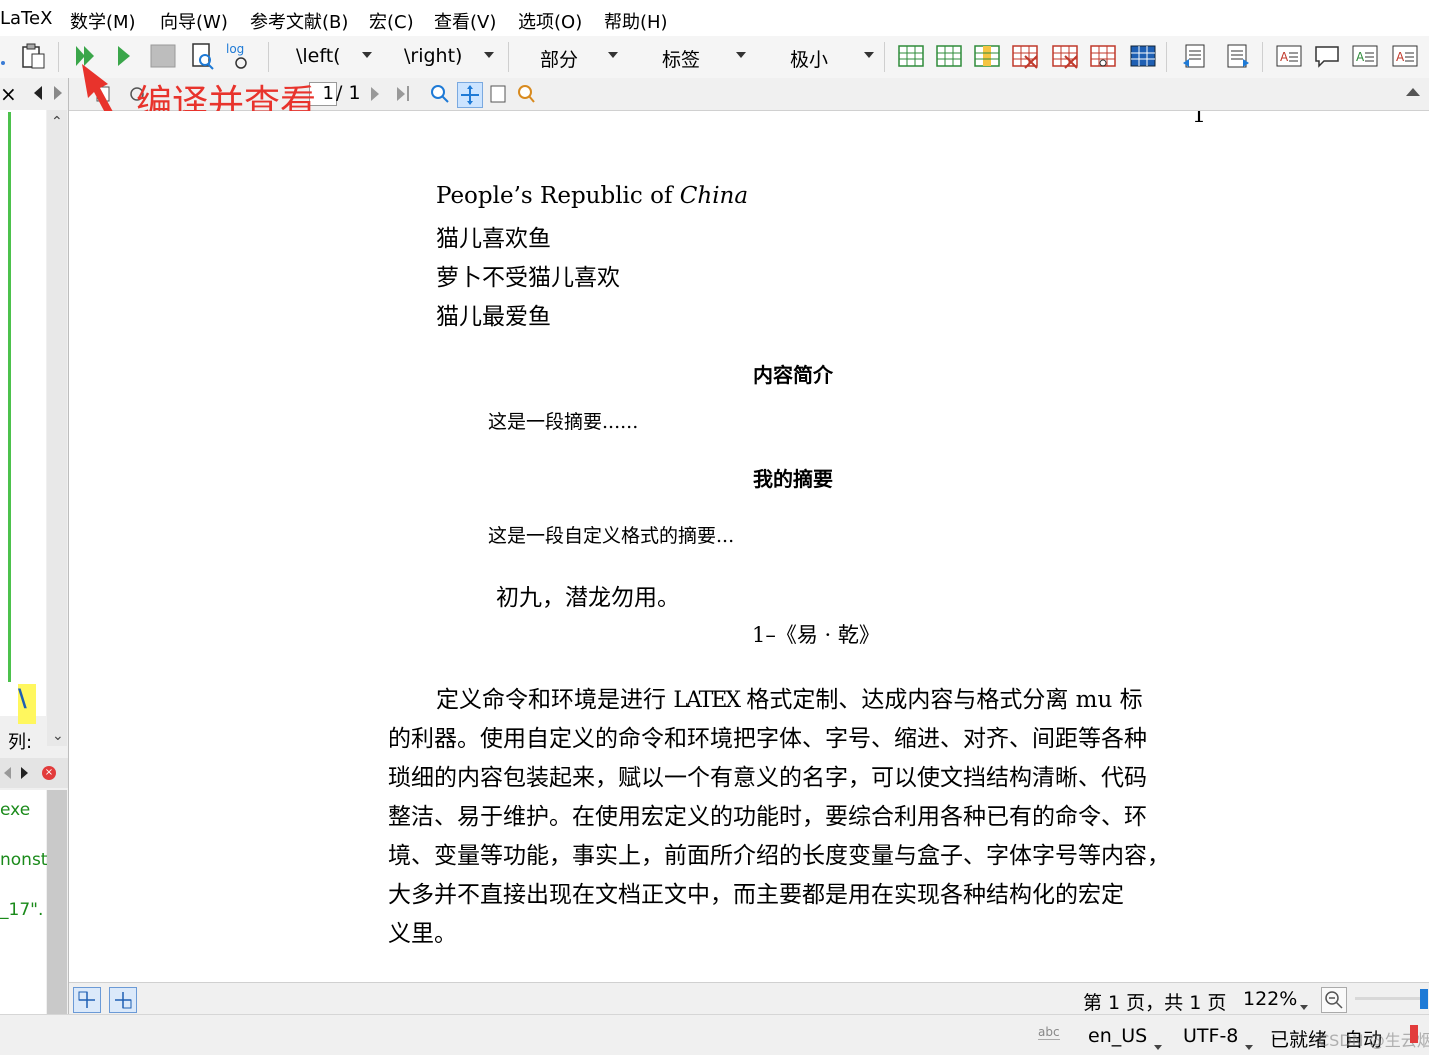 This screenshot has height=1055, width=1429. I want to click on latex-logo: LATEX, so click(707, 700).